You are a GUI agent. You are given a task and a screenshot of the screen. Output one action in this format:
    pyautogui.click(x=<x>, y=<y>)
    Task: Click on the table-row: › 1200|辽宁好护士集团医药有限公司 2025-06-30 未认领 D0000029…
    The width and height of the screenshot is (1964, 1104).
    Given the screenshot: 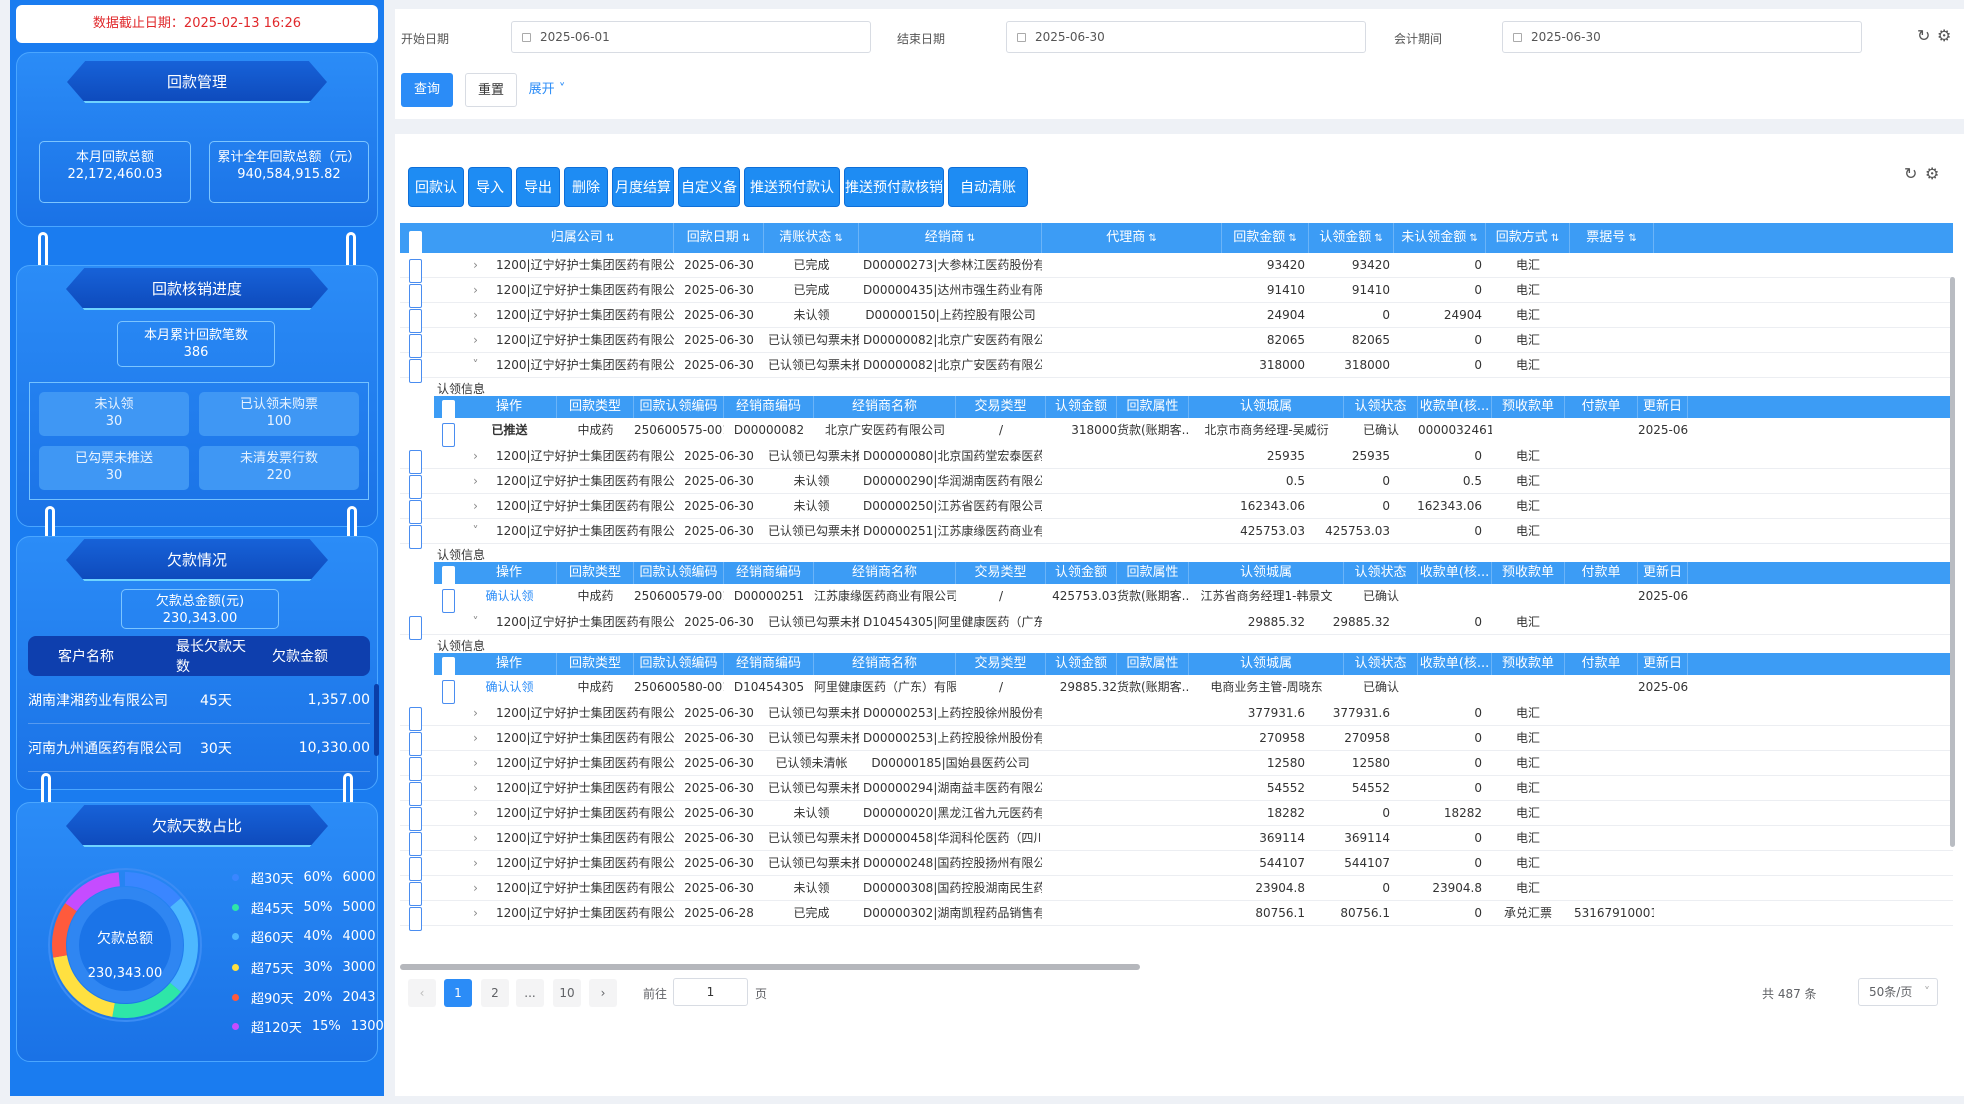 What is the action you would take?
    pyautogui.click(x=1176, y=484)
    